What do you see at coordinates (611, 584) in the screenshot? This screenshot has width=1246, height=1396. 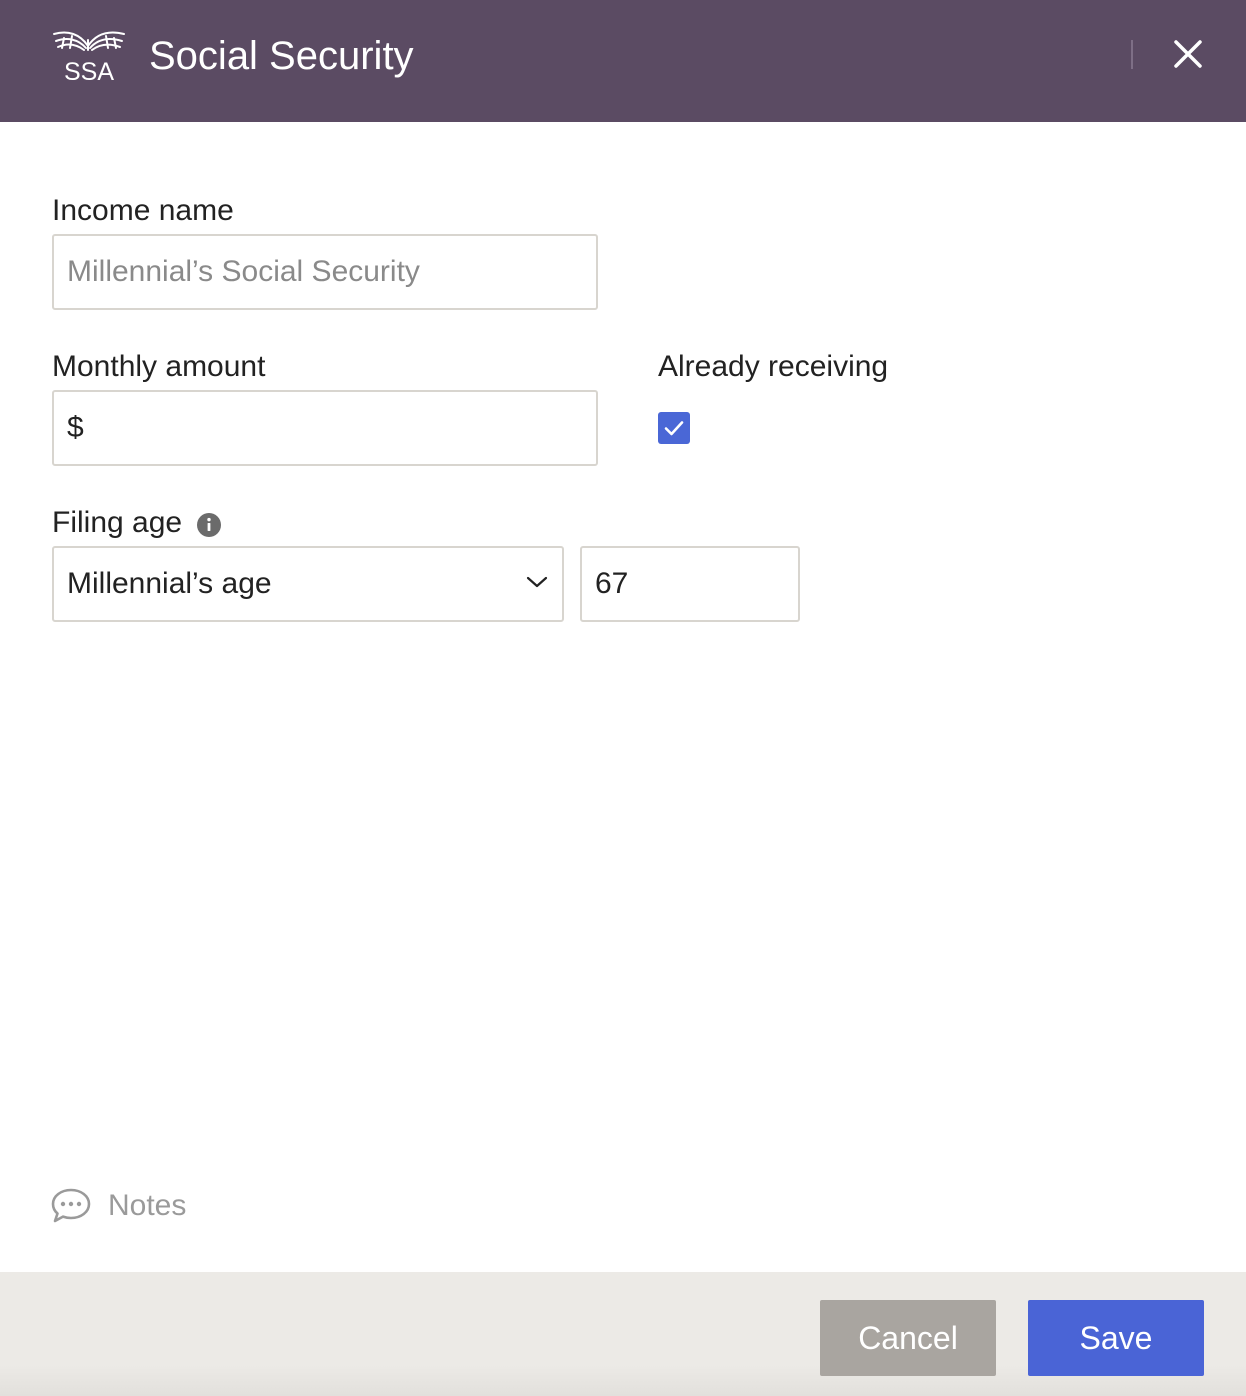 I see `filing-age-value: 67` at bounding box center [611, 584].